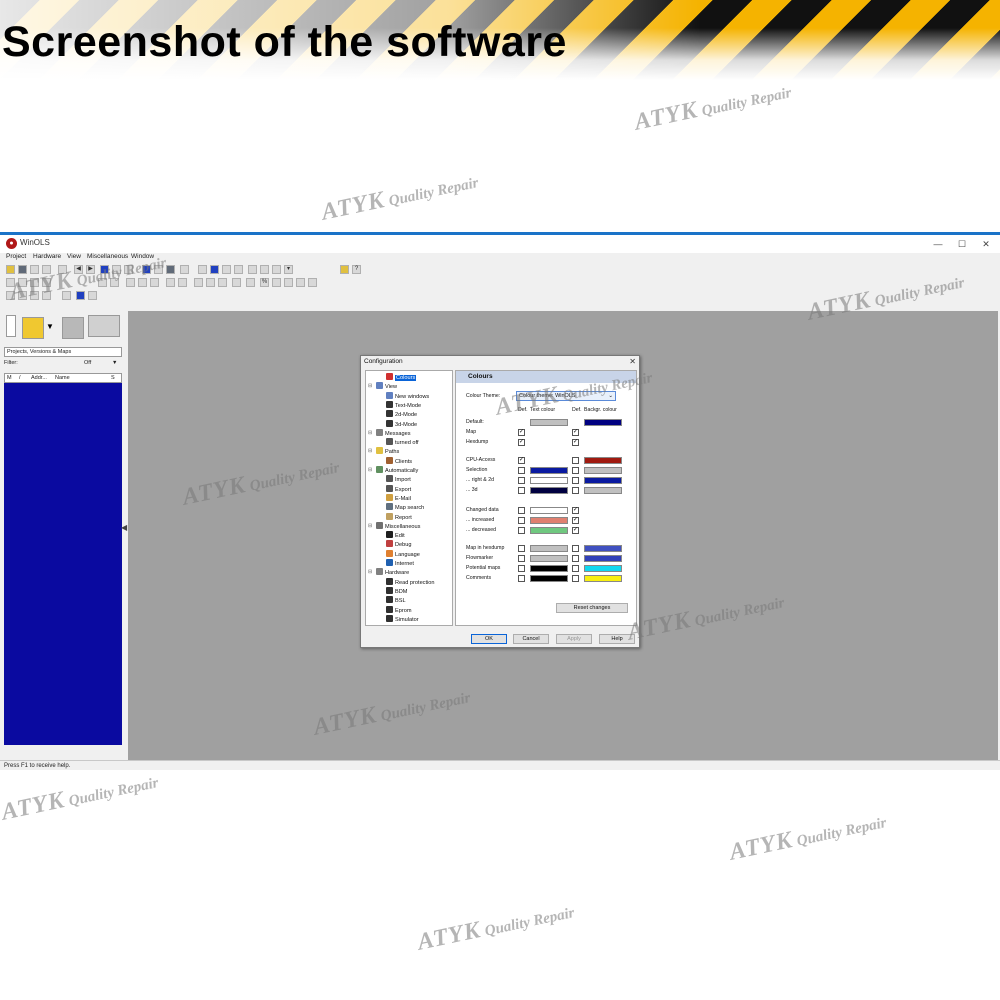 This screenshot has width=1000, height=1000. I want to click on menu-view: View, so click(74, 256).